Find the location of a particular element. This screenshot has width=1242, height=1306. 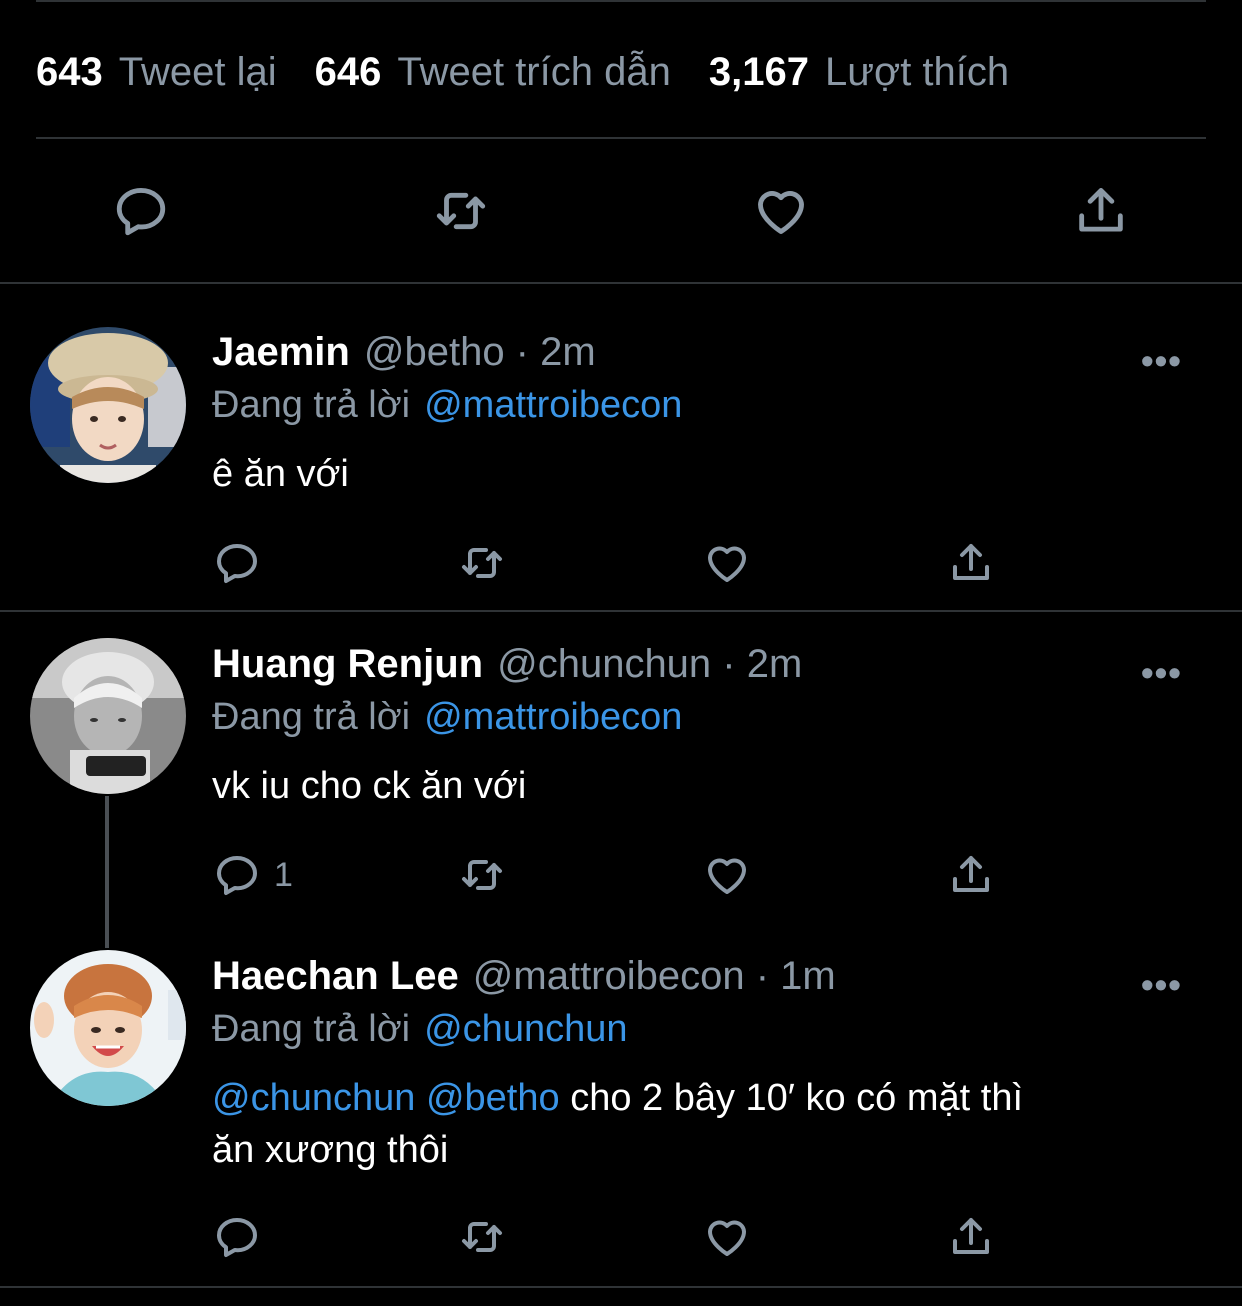

quotes-count: 646 is located at coordinates (348, 71).